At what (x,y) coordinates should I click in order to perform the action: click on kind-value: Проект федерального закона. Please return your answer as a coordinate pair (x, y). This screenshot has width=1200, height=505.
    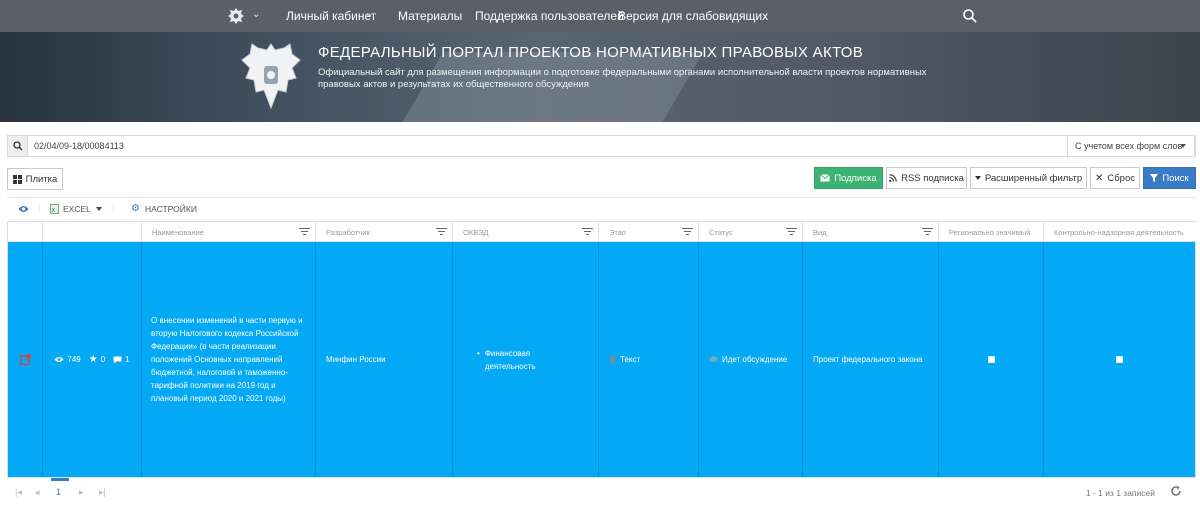
    Looking at the image, I should click on (868, 359).